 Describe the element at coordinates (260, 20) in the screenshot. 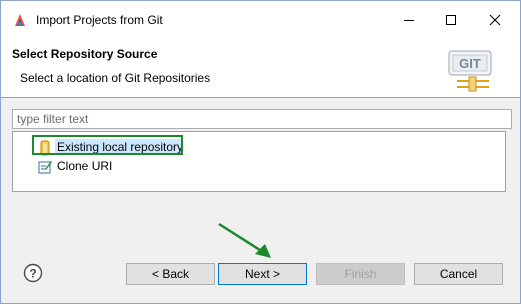

I see `title-bar: Import Projects from Git` at that location.